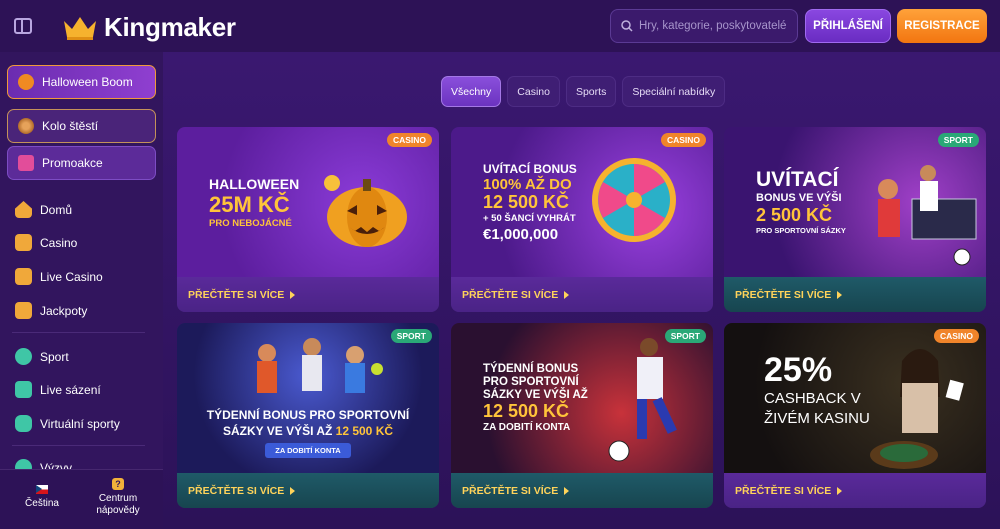  I want to click on sidebar-item-kolo-stesti: Kolo štěstí, so click(81, 126).